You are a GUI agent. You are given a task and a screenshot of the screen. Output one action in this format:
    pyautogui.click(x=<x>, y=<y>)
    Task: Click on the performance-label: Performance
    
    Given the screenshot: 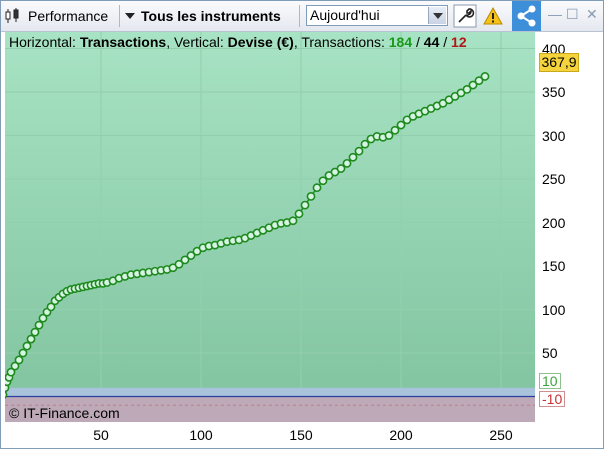 What is the action you would take?
    pyautogui.click(x=68, y=16)
    